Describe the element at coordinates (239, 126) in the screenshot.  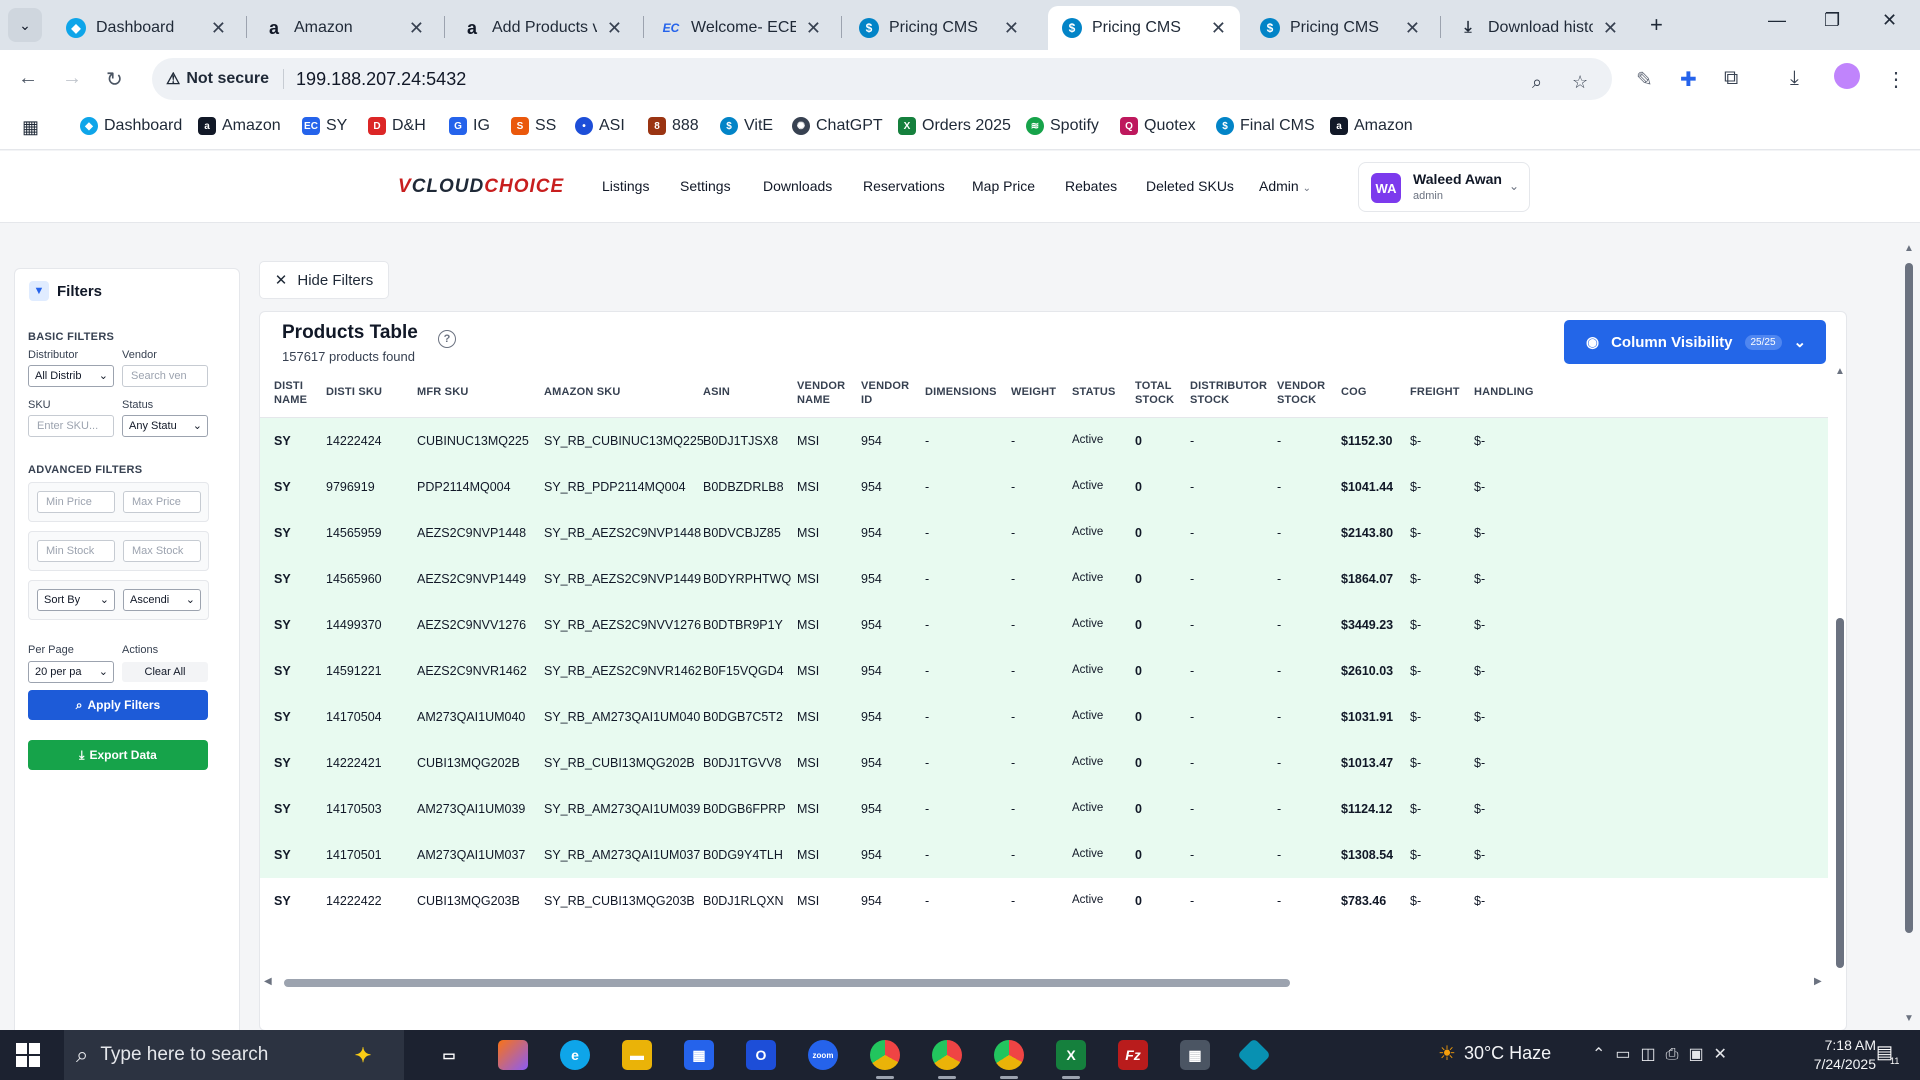
I see `bookmark-amazon: a Amazon` at that location.